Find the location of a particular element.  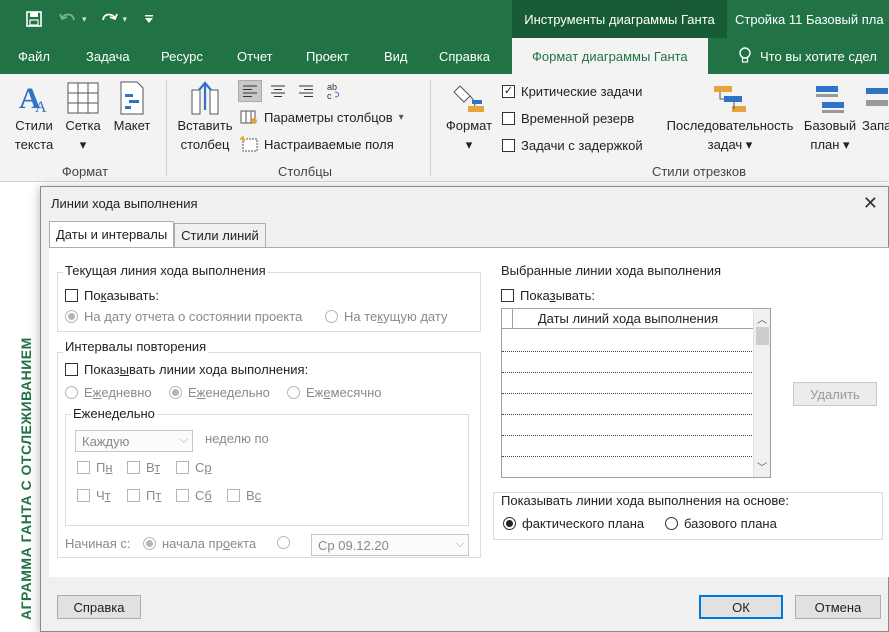

current-date-radio: На текущую дату is located at coordinates (386, 316).